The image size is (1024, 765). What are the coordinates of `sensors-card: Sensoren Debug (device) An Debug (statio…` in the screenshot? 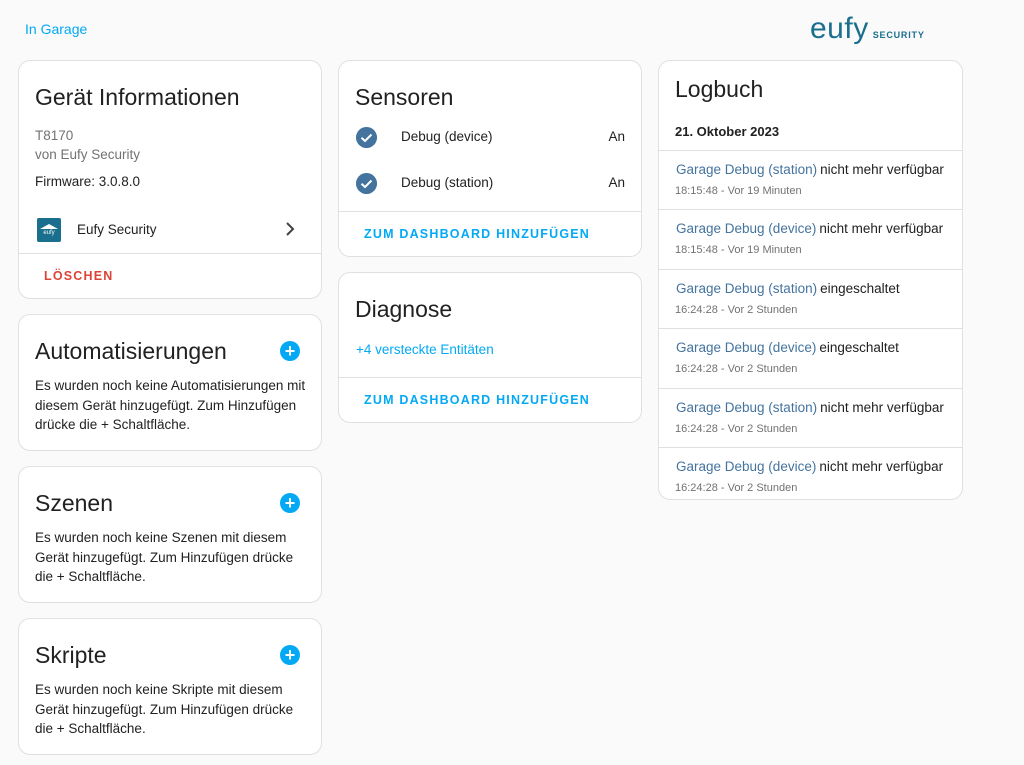 It's located at (490, 158).